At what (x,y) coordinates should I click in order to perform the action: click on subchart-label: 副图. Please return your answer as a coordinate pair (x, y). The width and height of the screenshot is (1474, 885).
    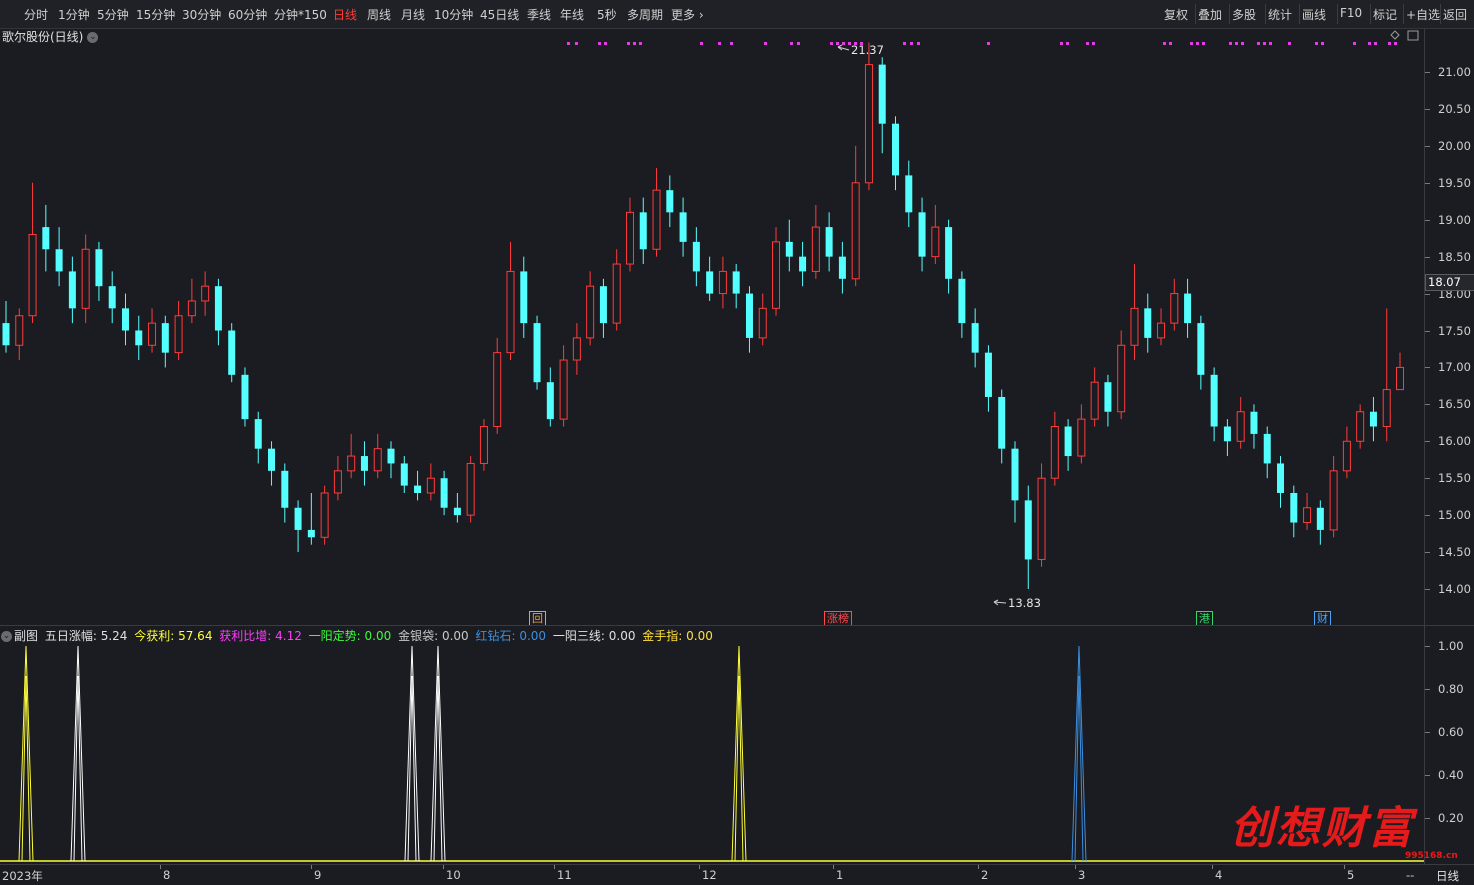
    Looking at the image, I should click on (26, 636).